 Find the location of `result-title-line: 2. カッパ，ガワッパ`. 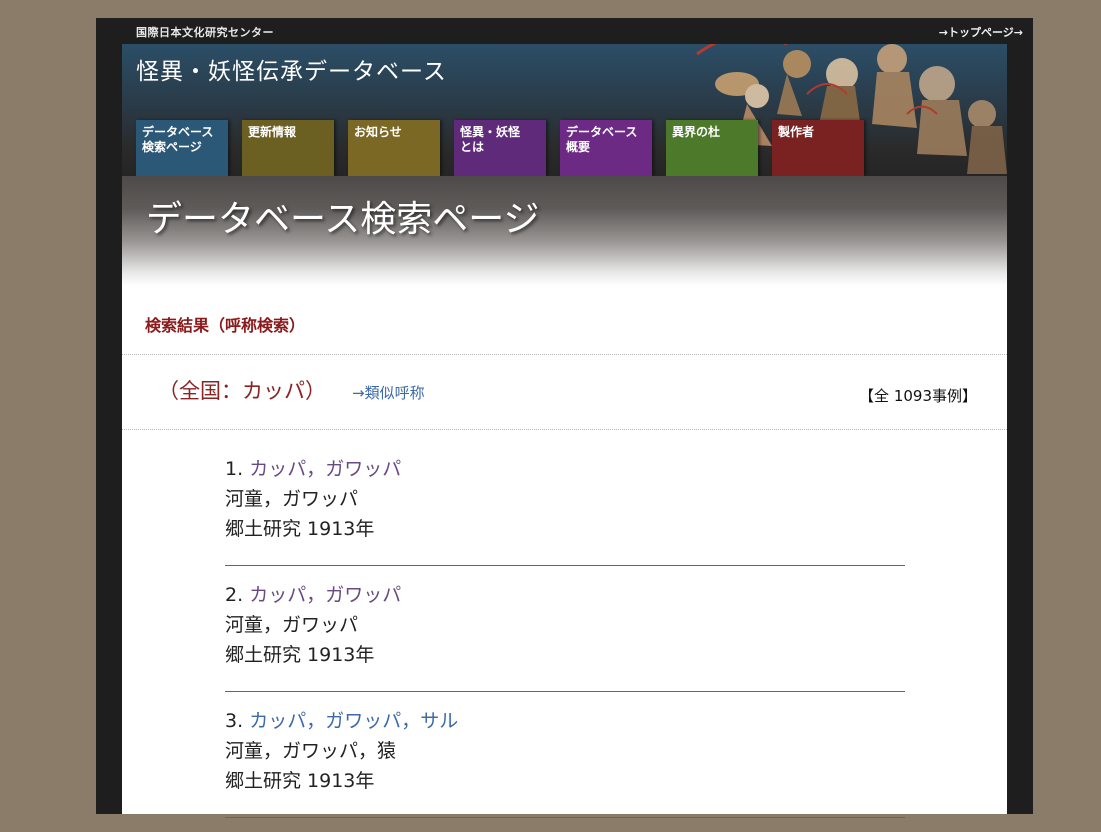

result-title-line: 2. カッパ，ガワッパ is located at coordinates (565, 595).